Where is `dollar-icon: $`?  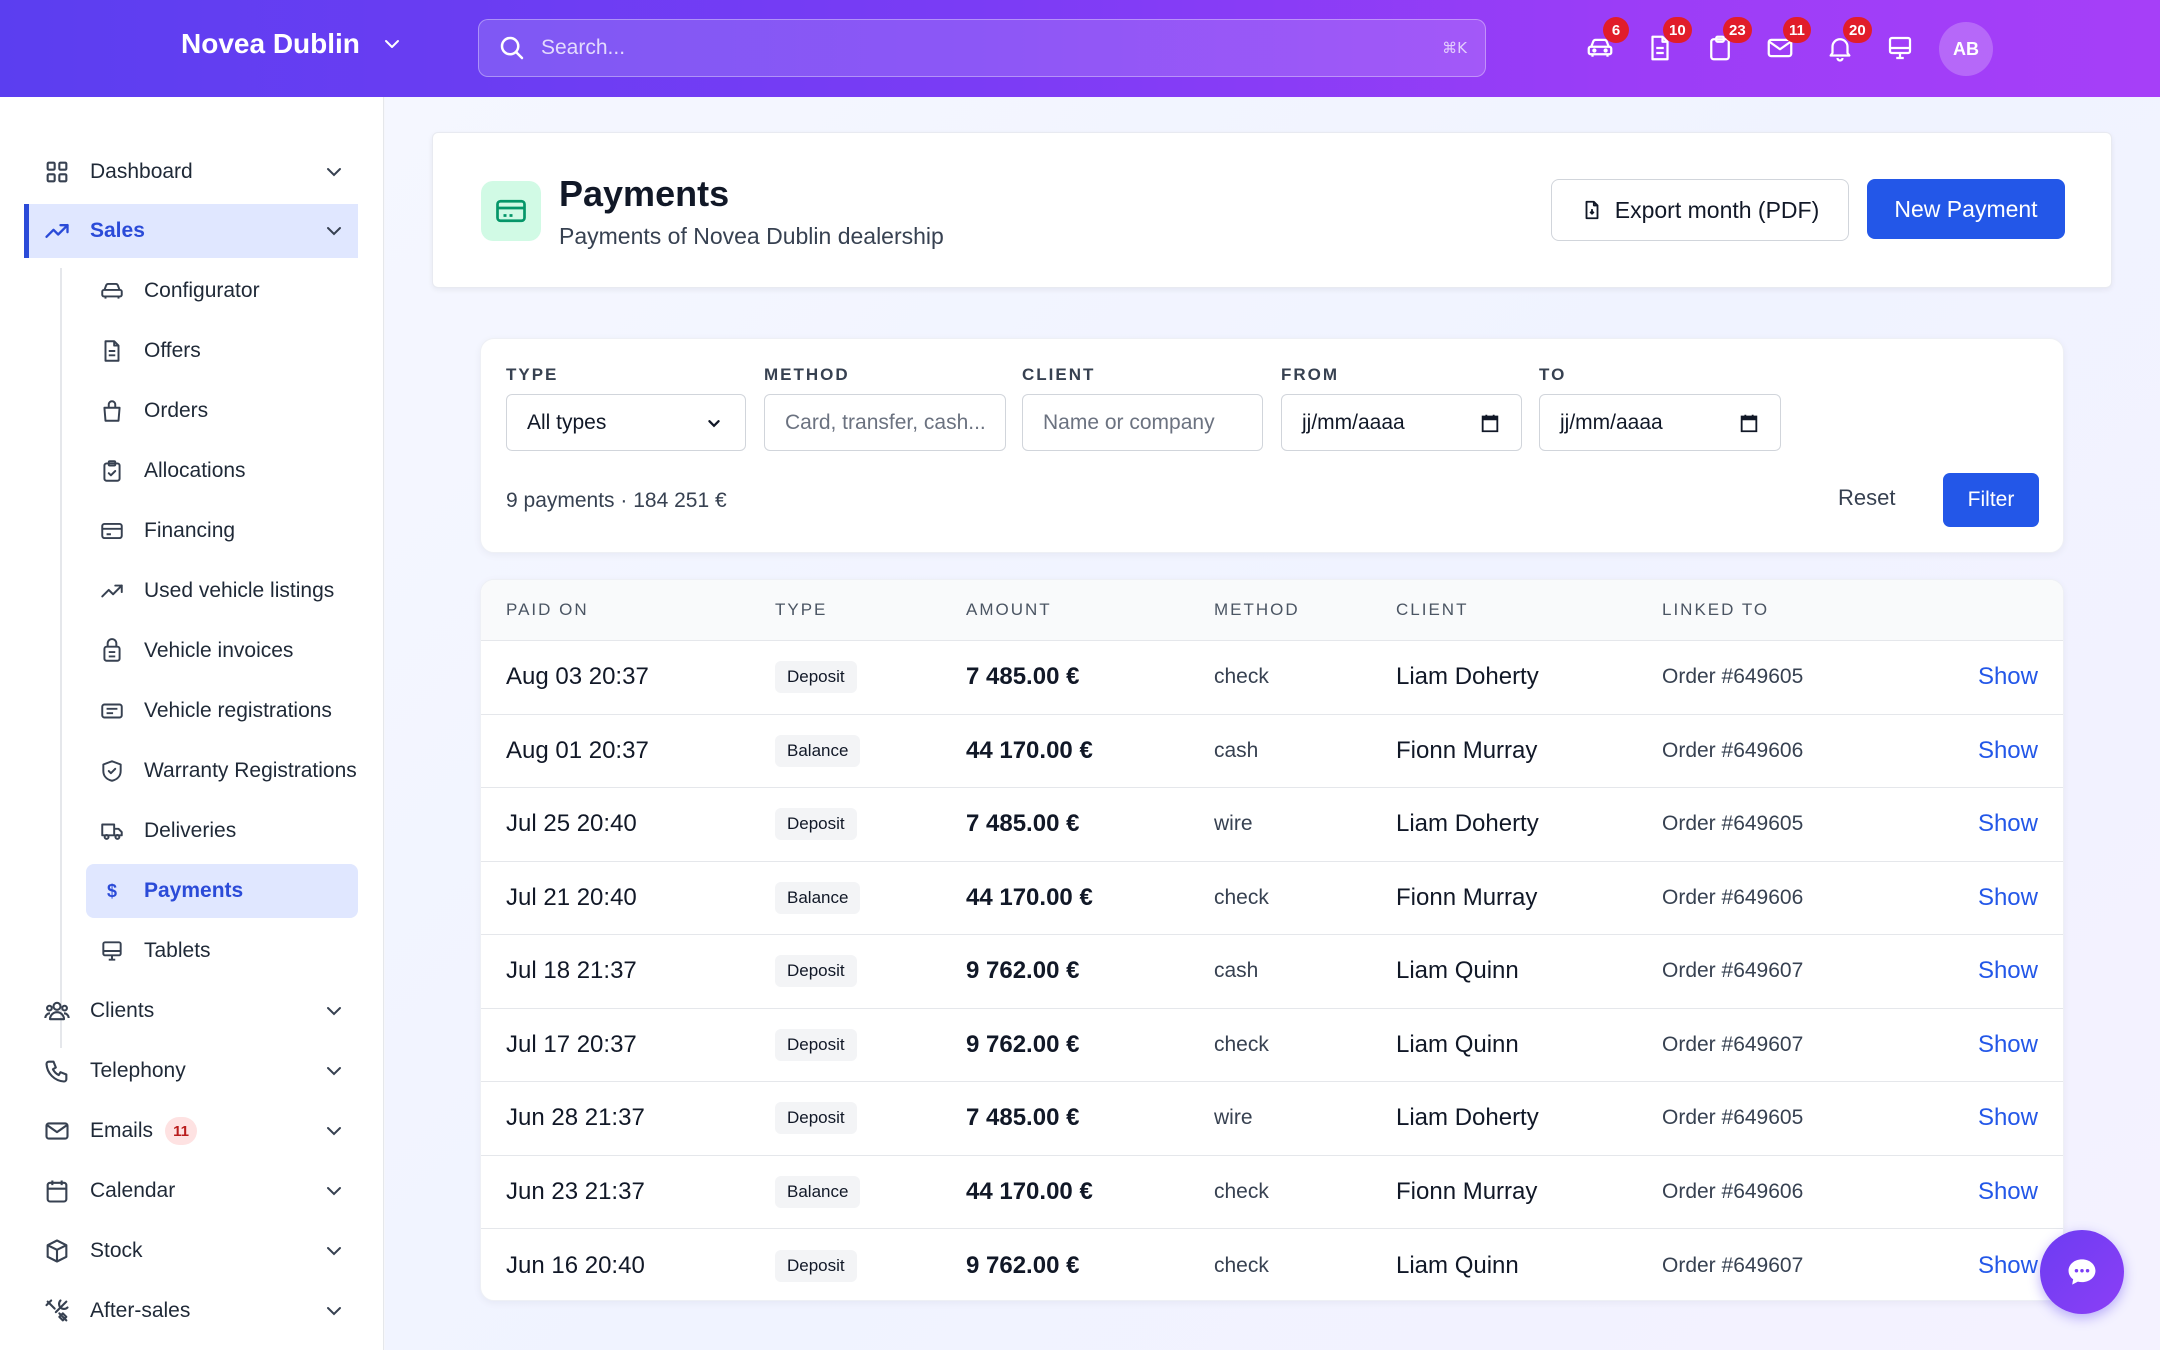 dollar-icon: $ is located at coordinates (111, 890).